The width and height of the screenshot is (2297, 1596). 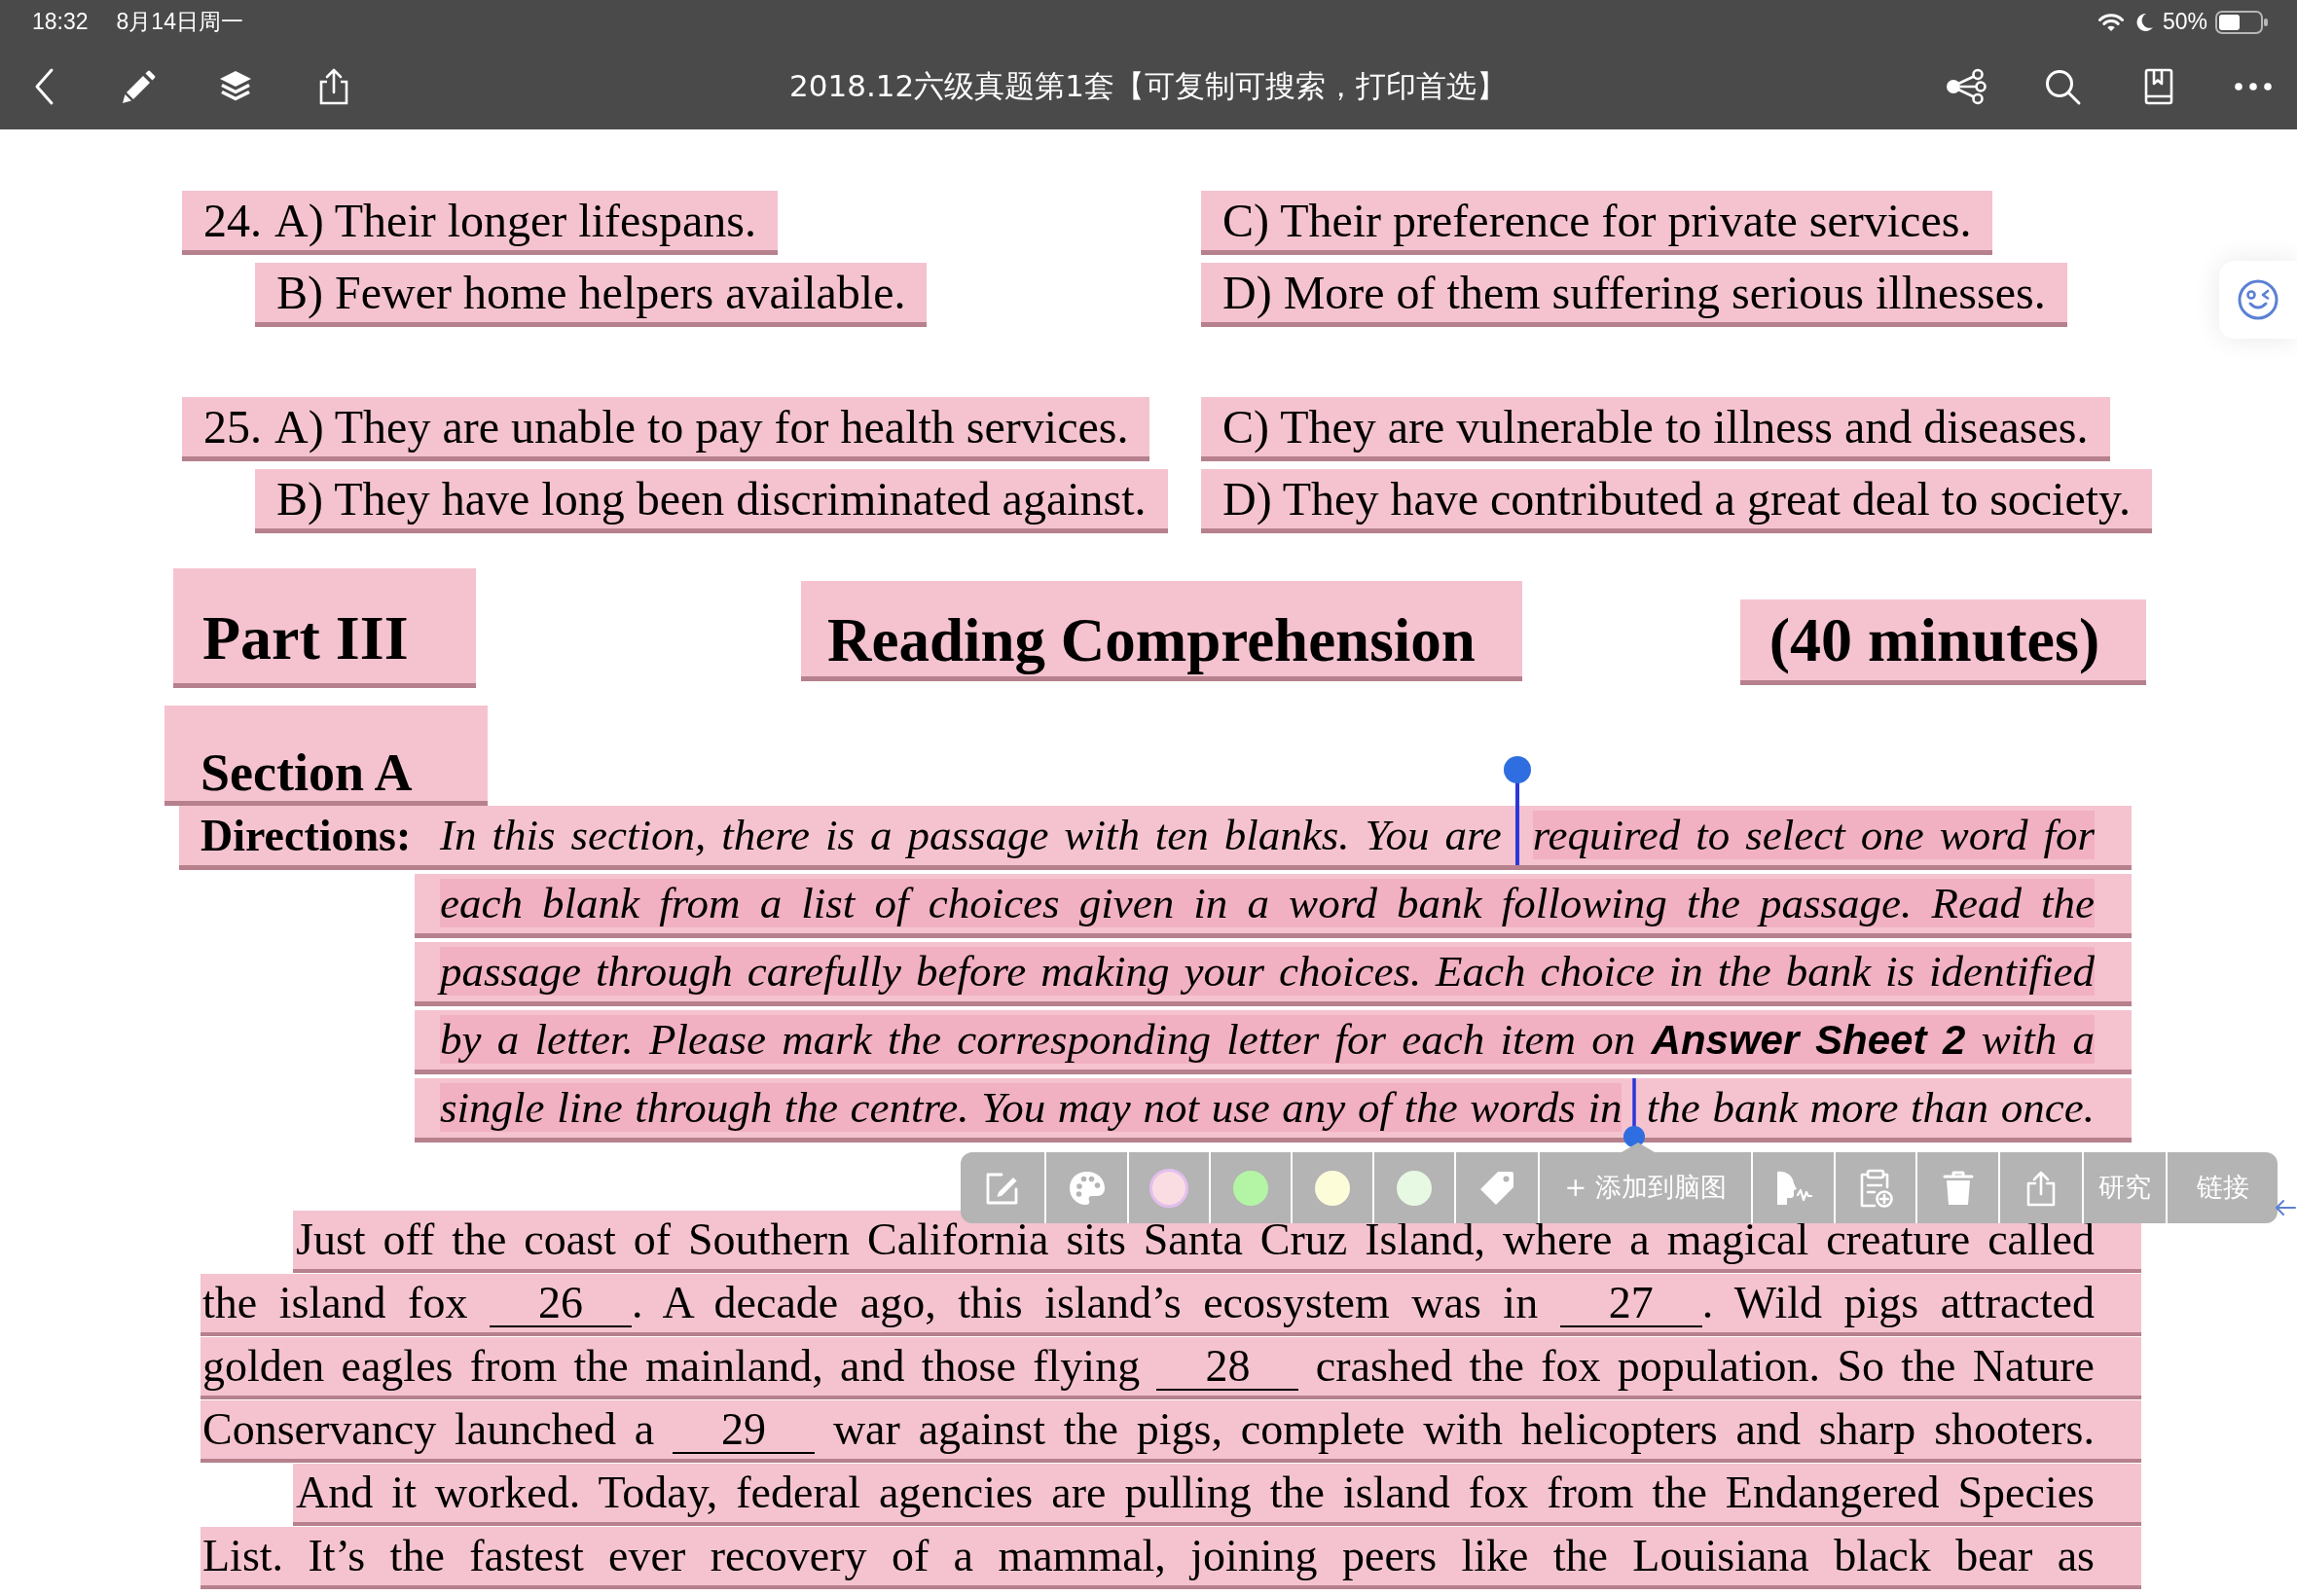 What do you see at coordinates (1958, 1188) in the screenshot?
I see `trash-icon` at bounding box center [1958, 1188].